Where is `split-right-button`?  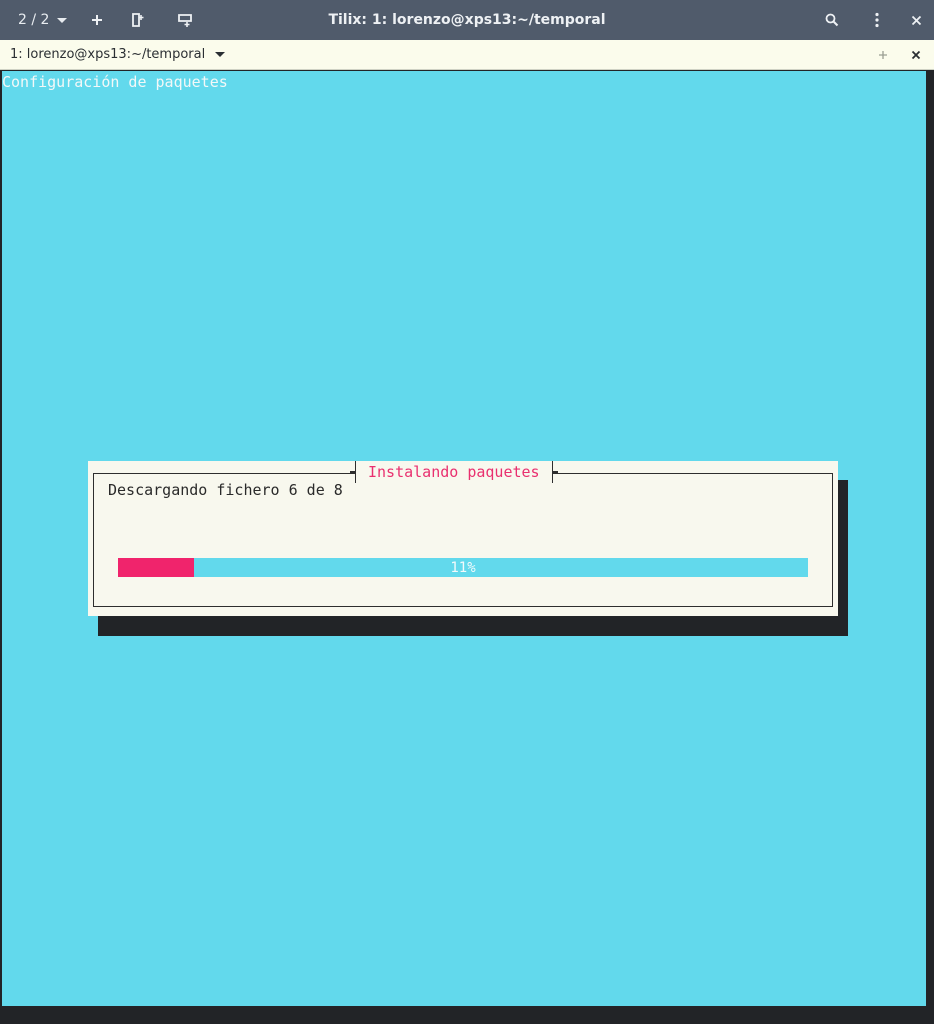 split-right-button is located at coordinates (138, 20).